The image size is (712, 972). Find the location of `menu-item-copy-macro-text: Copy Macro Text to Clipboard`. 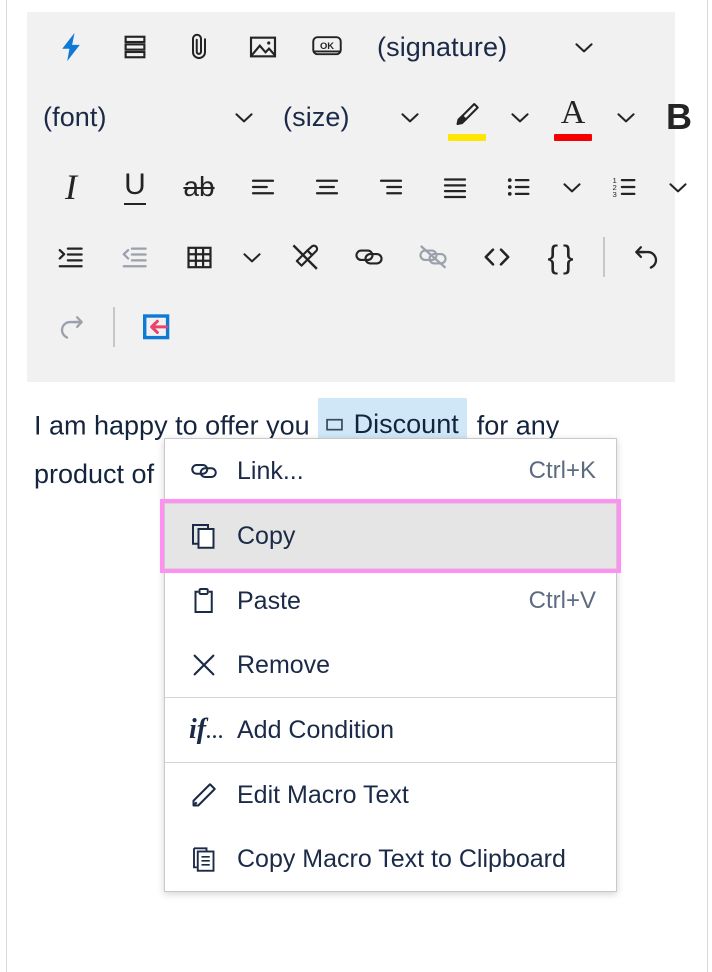

menu-item-copy-macro-text: Copy Macro Text to Clipboard is located at coordinates (390, 859).